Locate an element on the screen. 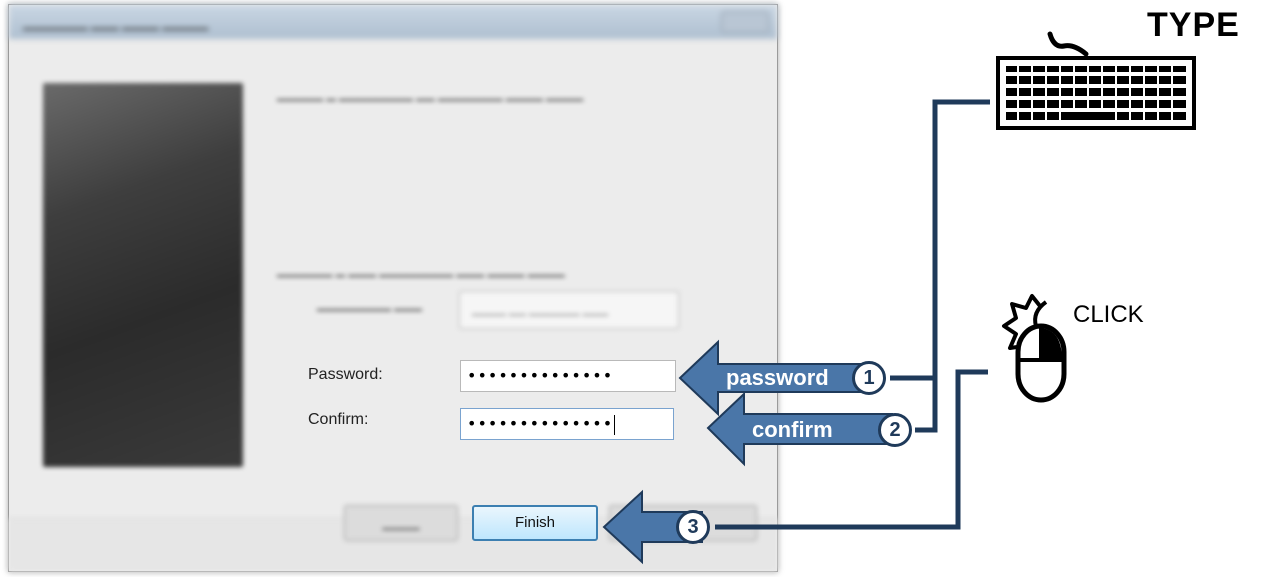 The width and height of the screenshot is (1263, 577). connector-click-to-finish is located at coordinates (851, 449).